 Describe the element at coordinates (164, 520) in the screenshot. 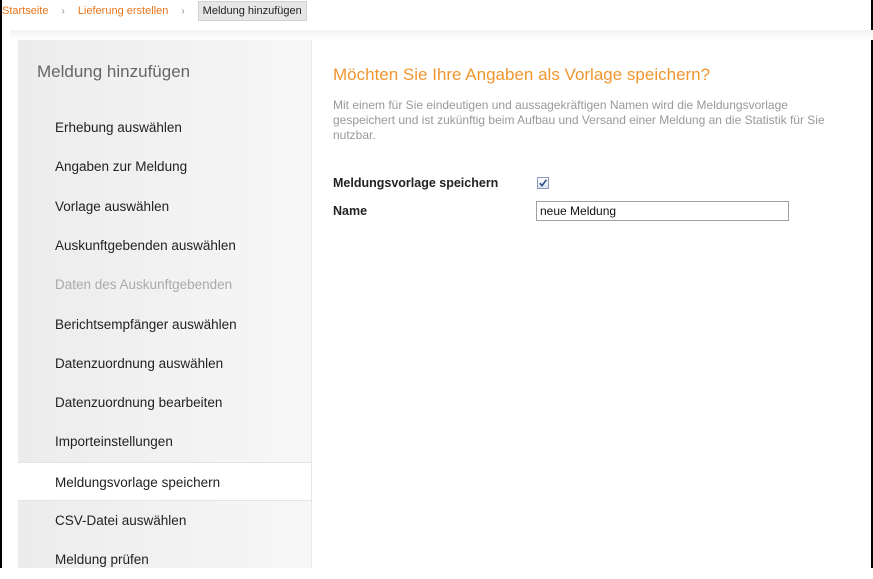

I see `sidebar-item-csv-datei-auswählen: CSV-Datei auswählen` at that location.